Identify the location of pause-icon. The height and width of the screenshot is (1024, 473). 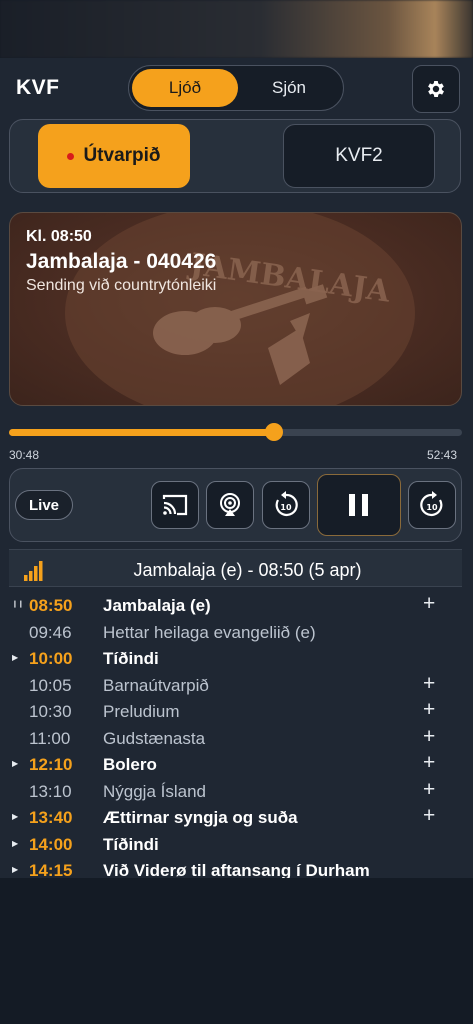
(358, 505).